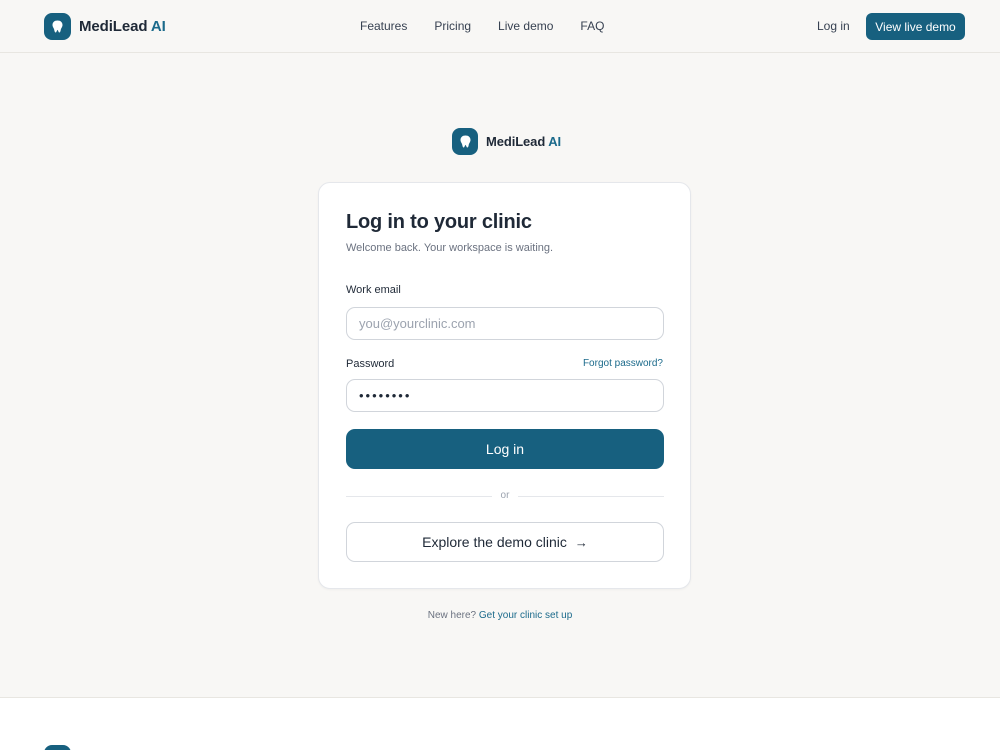 The width and height of the screenshot is (1000, 750). What do you see at coordinates (452, 26) in the screenshot?
I see `nav-pricing: Pricing` at bounding box center [452, 26].